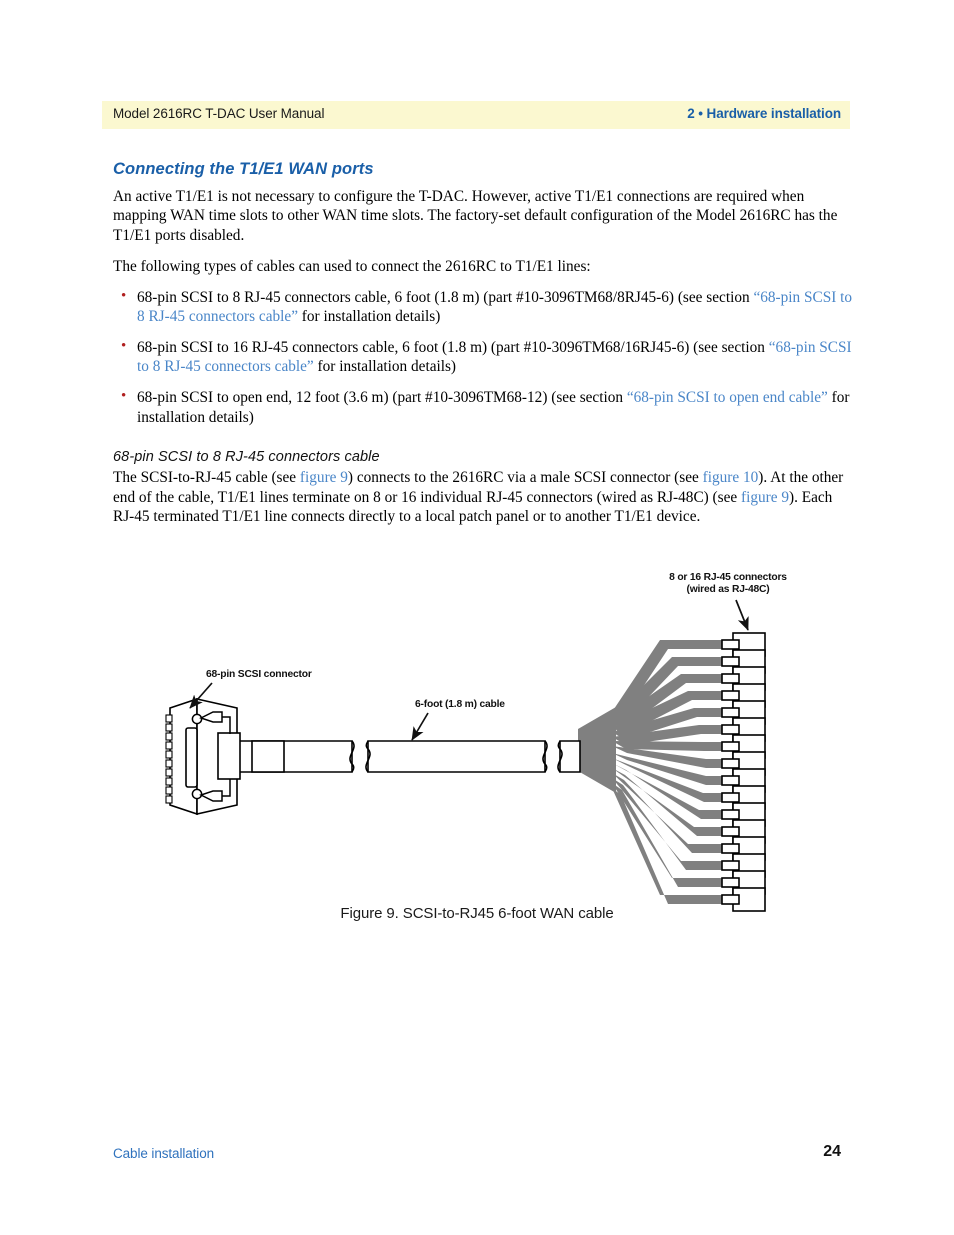 The image size is (954, 1235). I want to click on subsection-heading: 68-pin SCSI to 8 RJ-45 connectors cable, so click(246, 457).